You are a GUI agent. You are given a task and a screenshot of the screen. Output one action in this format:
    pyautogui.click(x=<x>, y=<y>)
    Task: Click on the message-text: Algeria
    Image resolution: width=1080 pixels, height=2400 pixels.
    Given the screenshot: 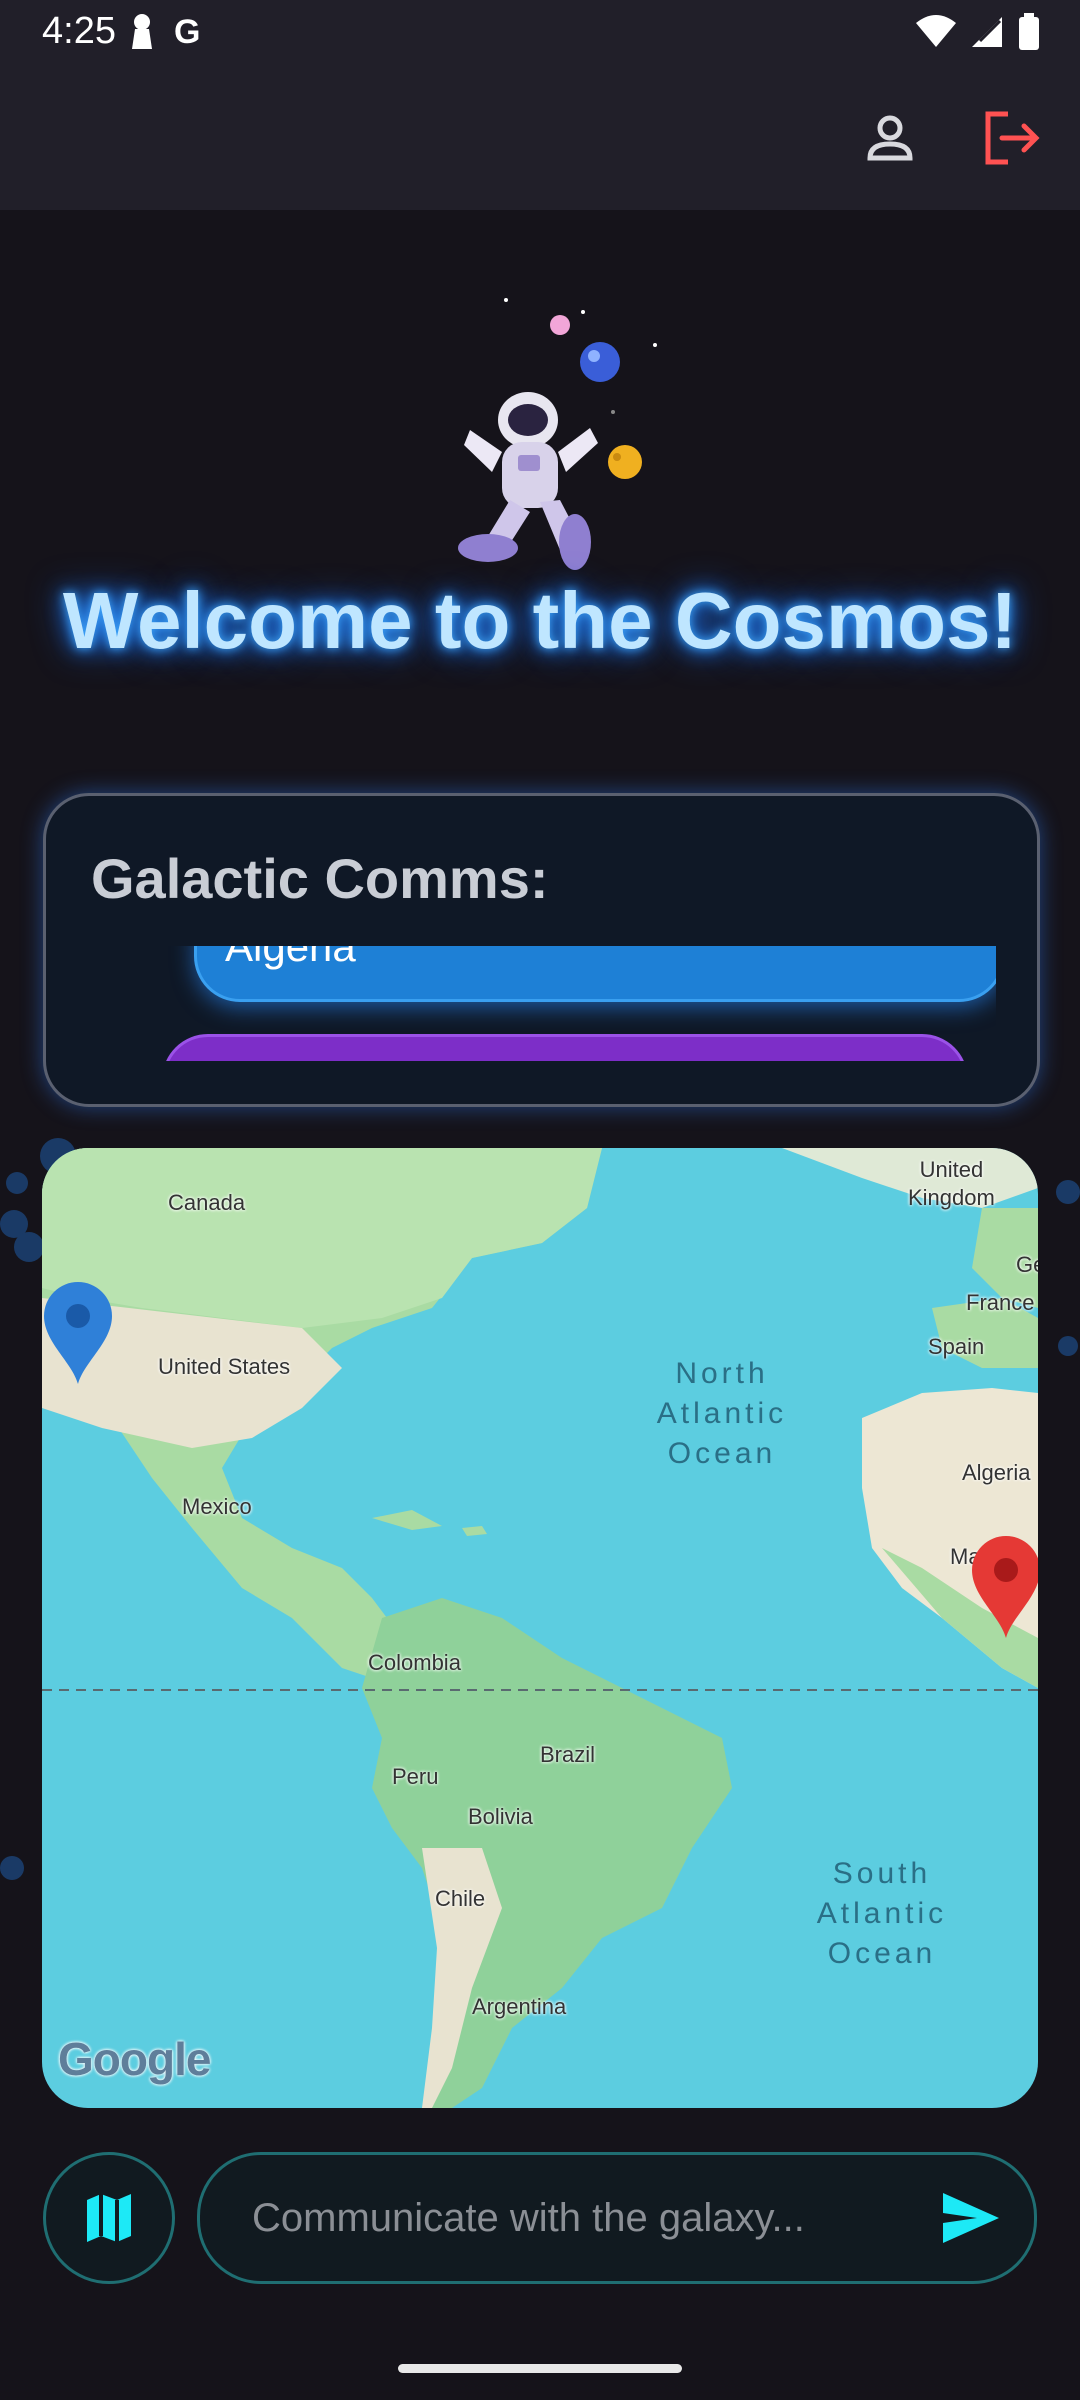 What is the action you would take?
    pyautogui.click(x=290, y=958)
    